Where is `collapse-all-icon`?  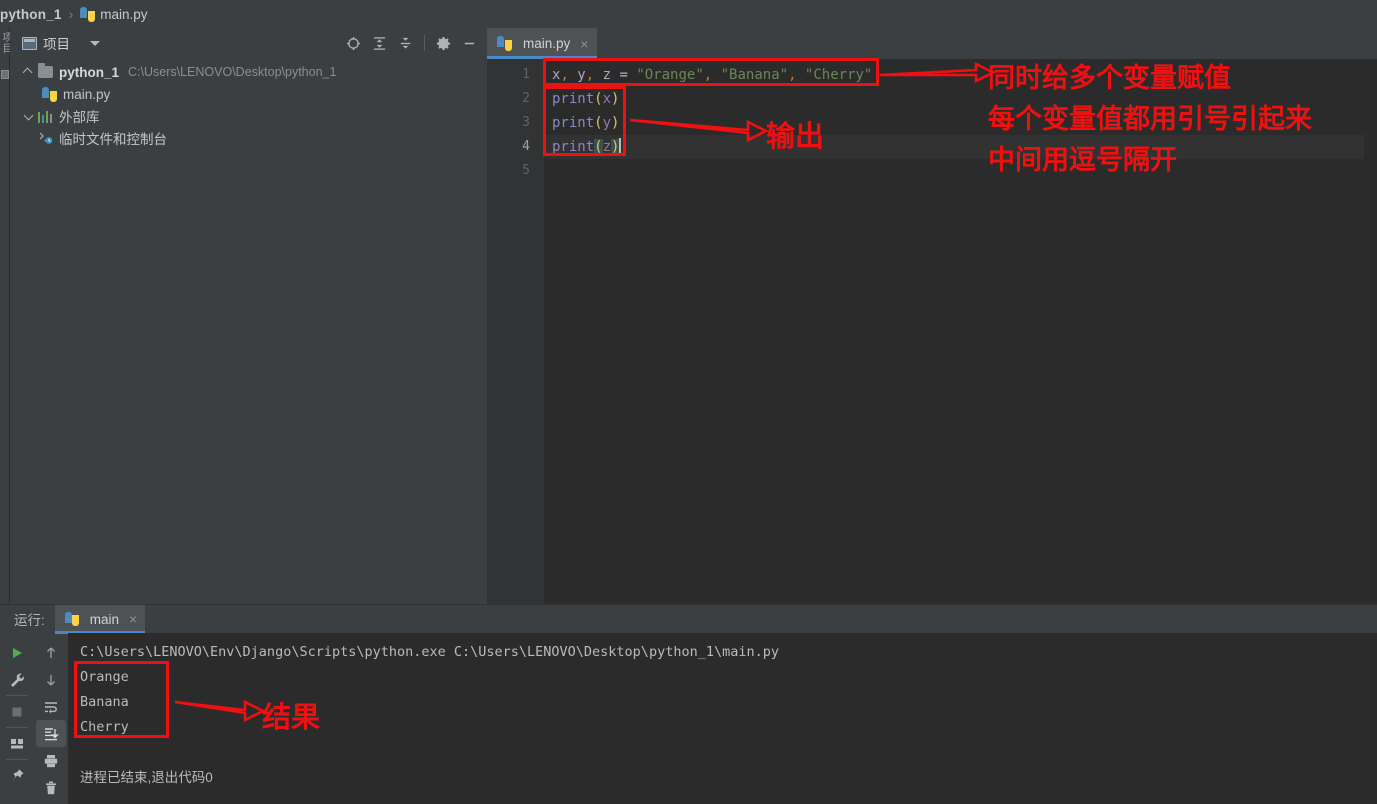 collapse-all-icon is located at coordinates (405, 43).